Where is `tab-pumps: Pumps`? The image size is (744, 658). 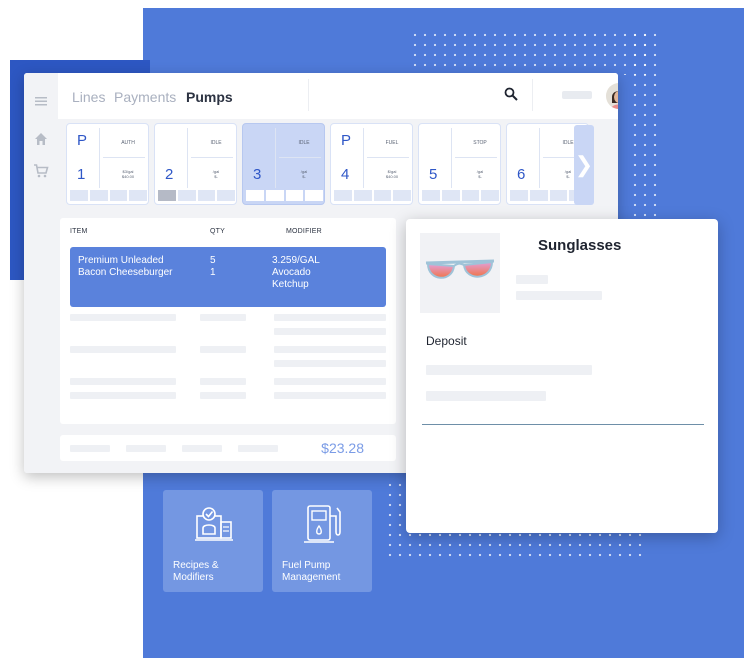
tab-pumps: Pumps is located at coordinates (209, 97).